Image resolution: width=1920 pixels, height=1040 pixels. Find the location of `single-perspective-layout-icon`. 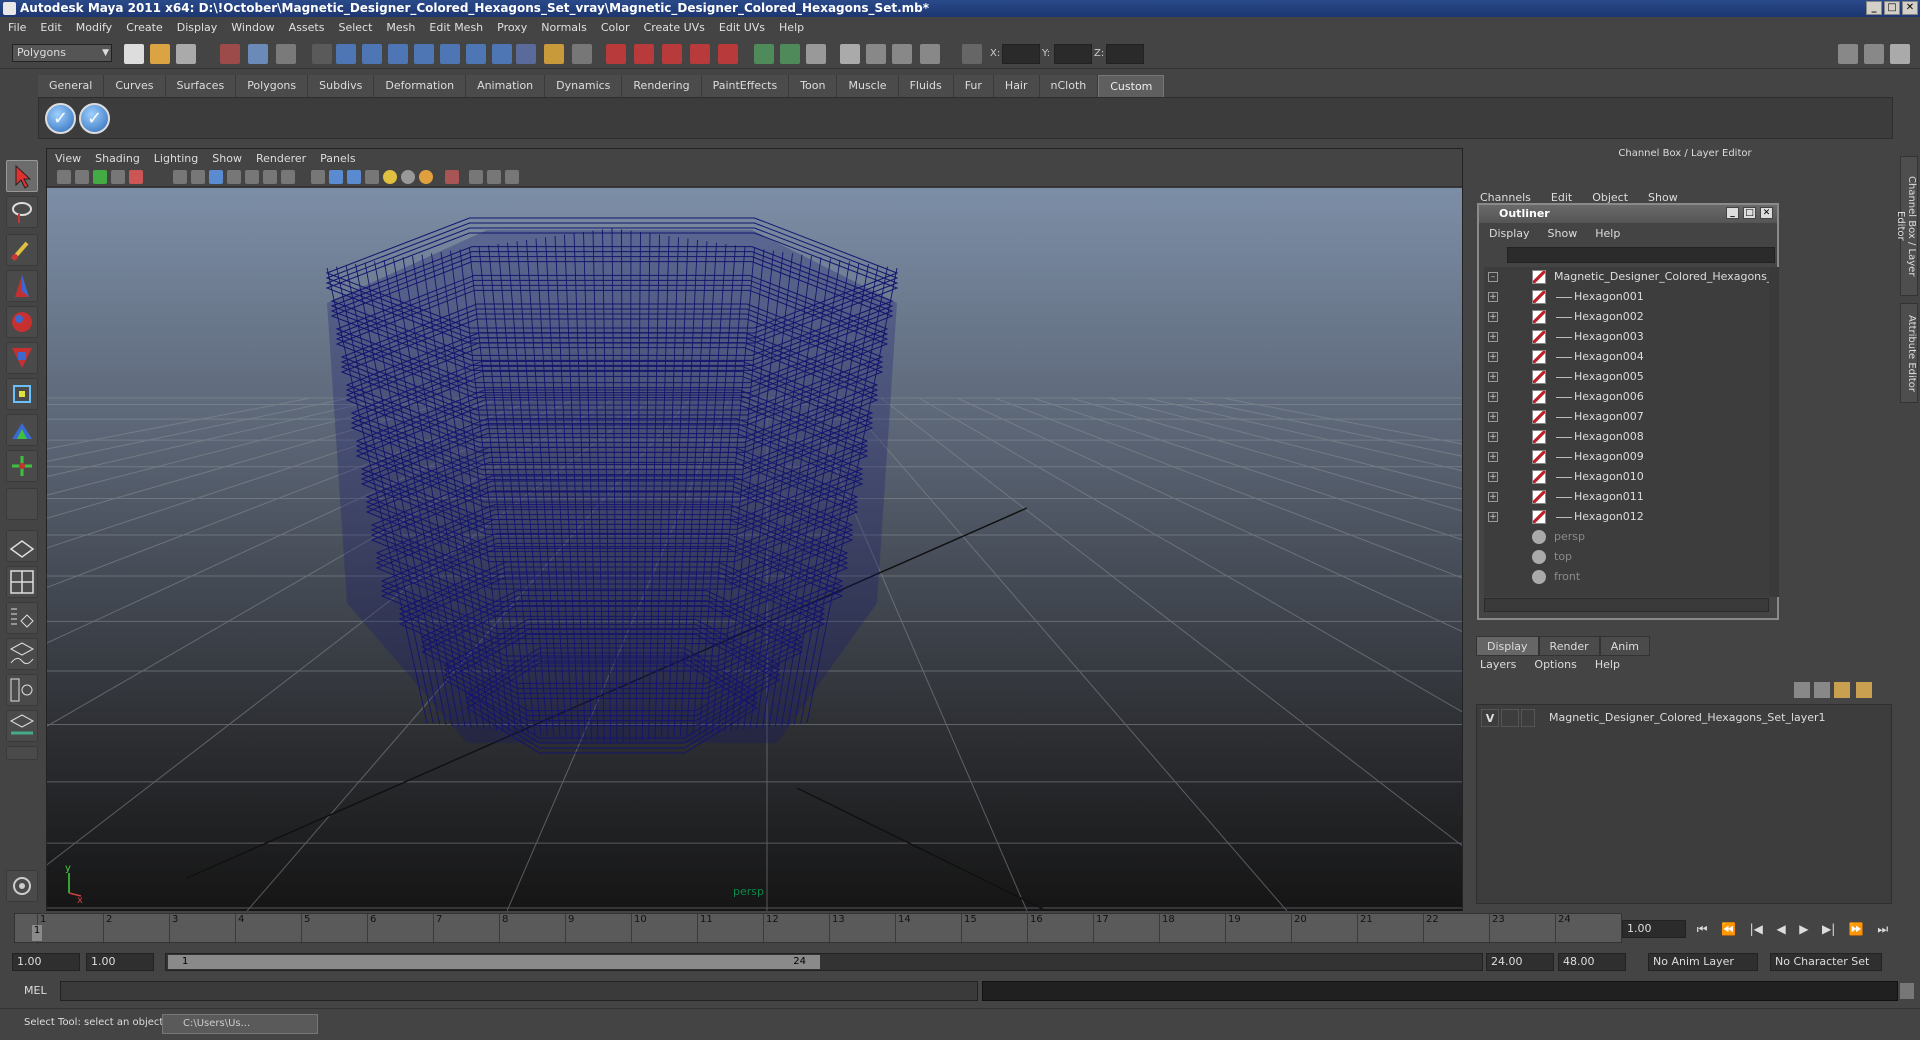

single-perspective-layout-icon is located at coordinates (22, 546).